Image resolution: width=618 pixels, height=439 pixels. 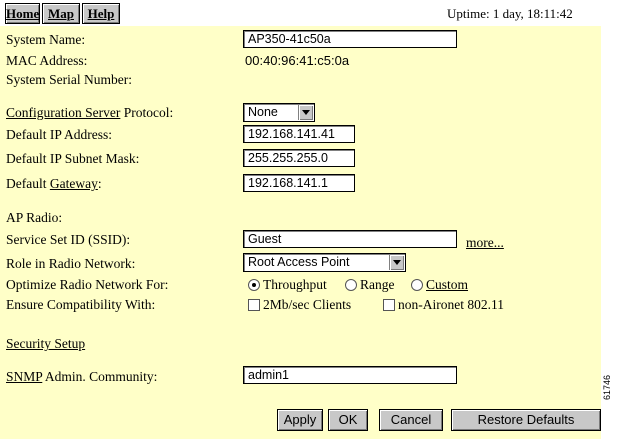 I want to click on ip-address-label: Default IP Address:, so click(x=59, y=134).